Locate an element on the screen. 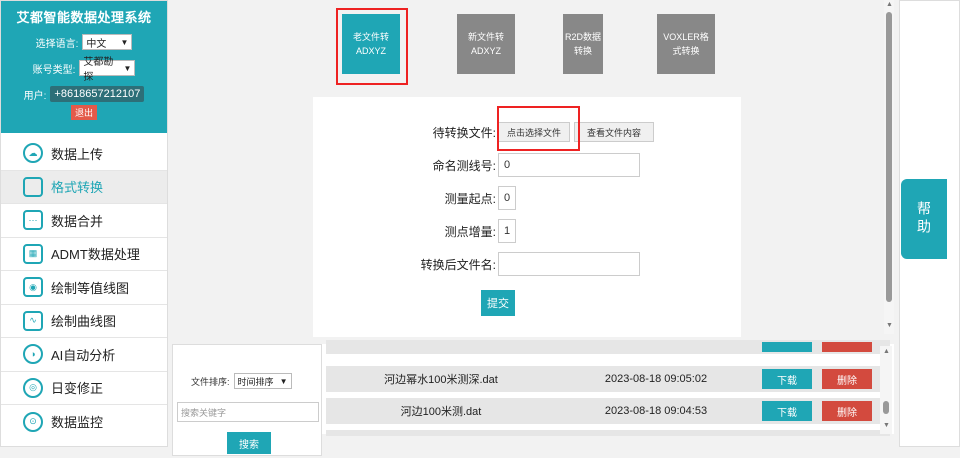 This screenshot has width=960, height=458. sidebar-item-label: 数据监控 is located at coordinates (77, 423).